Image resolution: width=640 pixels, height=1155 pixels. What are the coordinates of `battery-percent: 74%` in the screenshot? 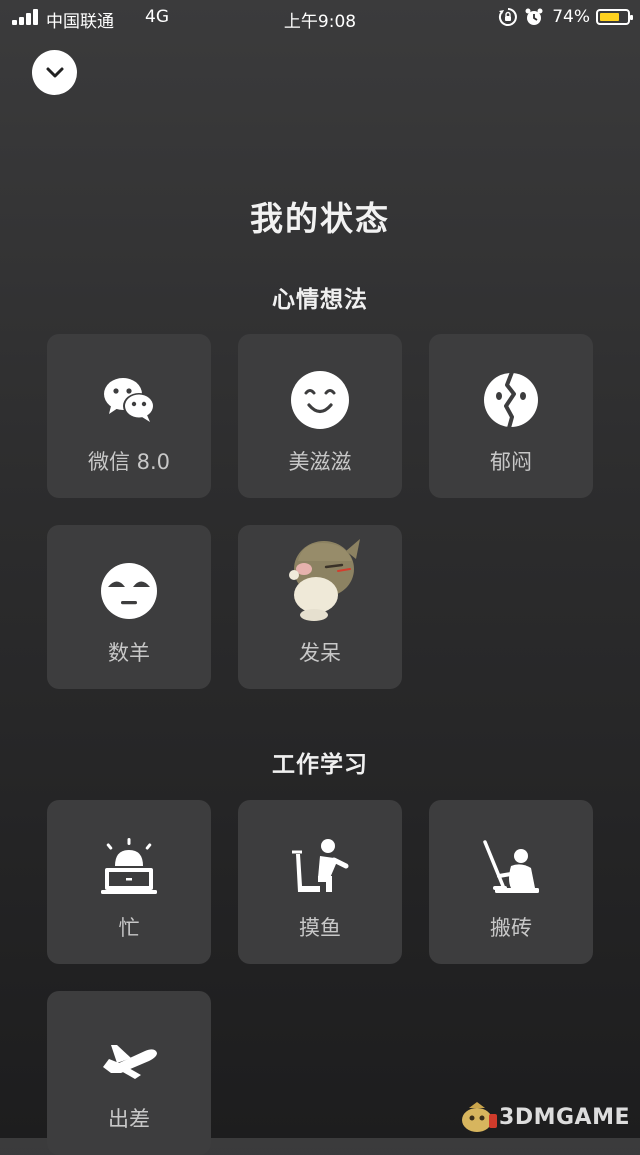 It's located at (571, 17).